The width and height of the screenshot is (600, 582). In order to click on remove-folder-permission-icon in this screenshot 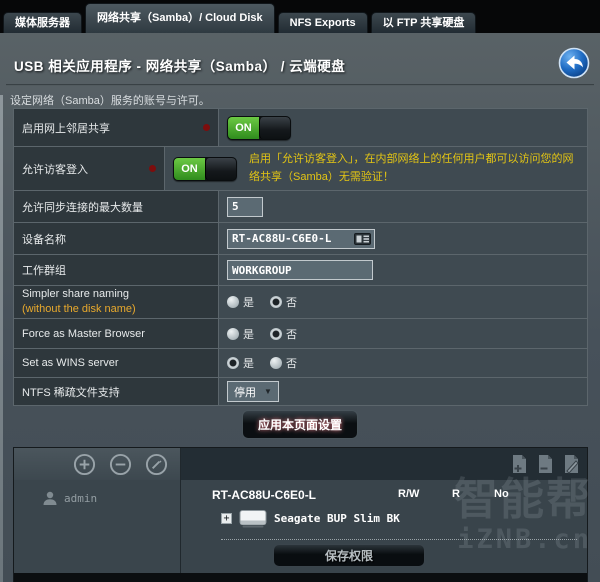, I will do `click(545, 464)`.